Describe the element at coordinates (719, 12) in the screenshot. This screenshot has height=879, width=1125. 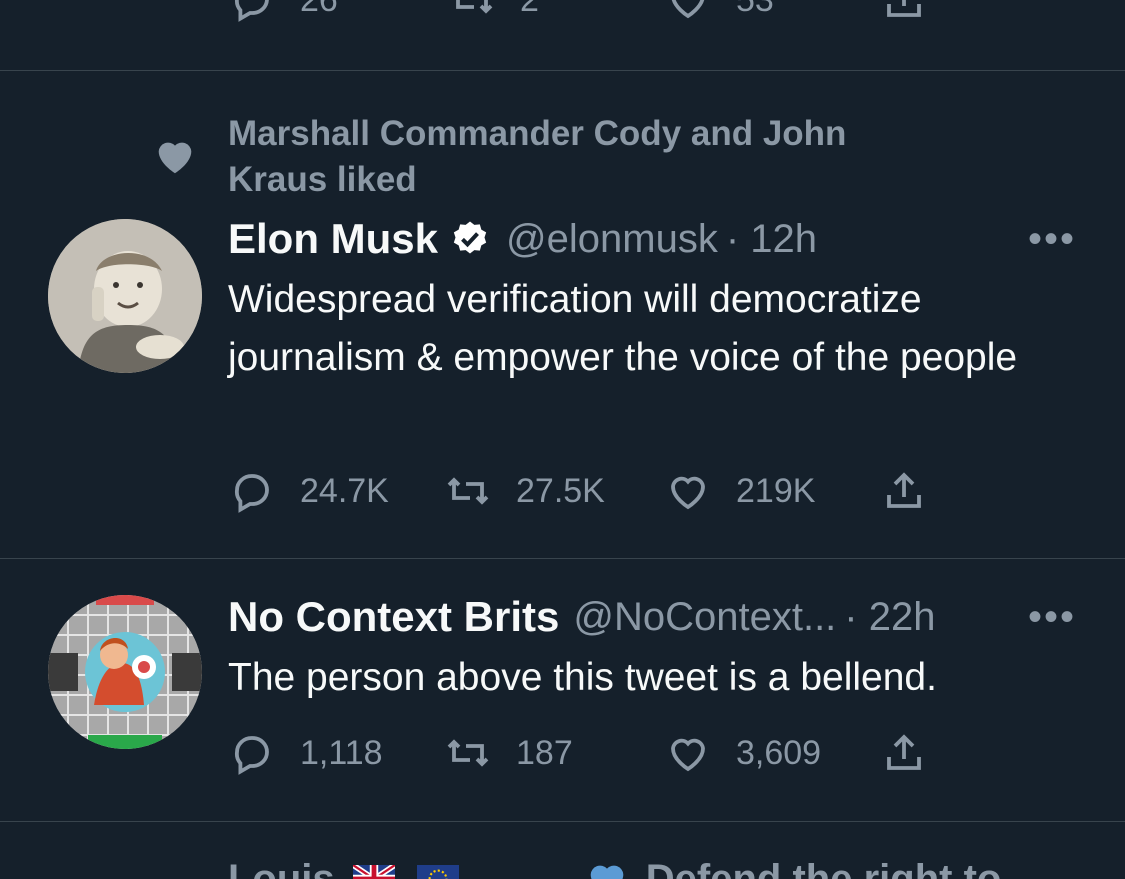
I see `like-button: 53` at that location.